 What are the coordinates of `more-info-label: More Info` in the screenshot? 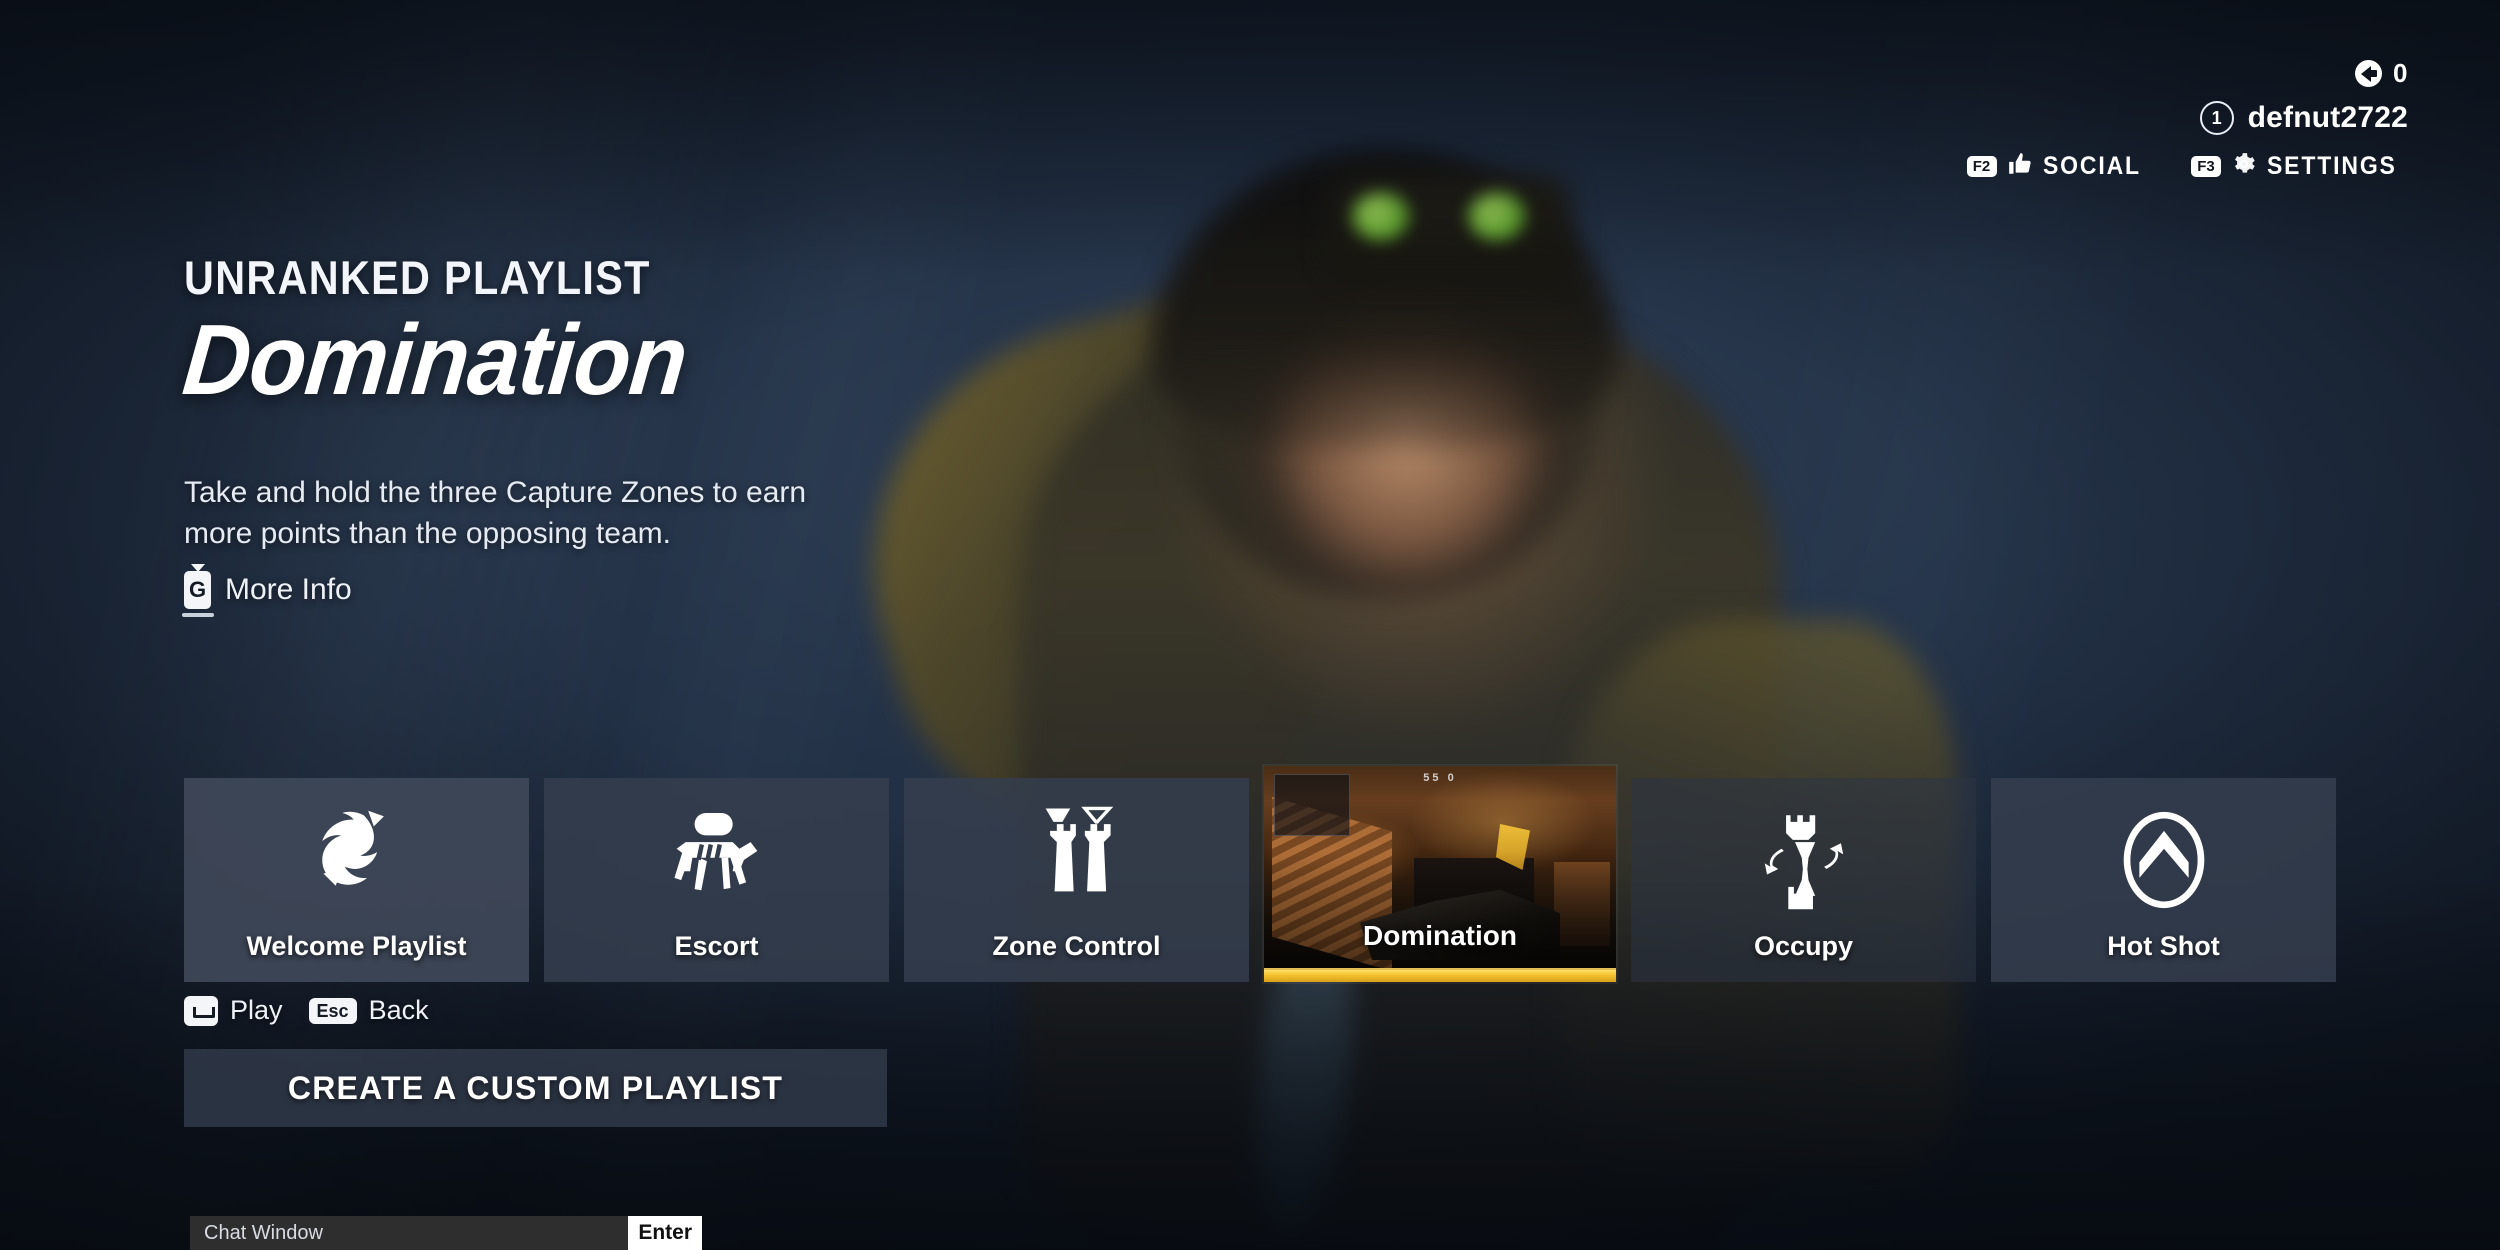 It's located at (288, 589).